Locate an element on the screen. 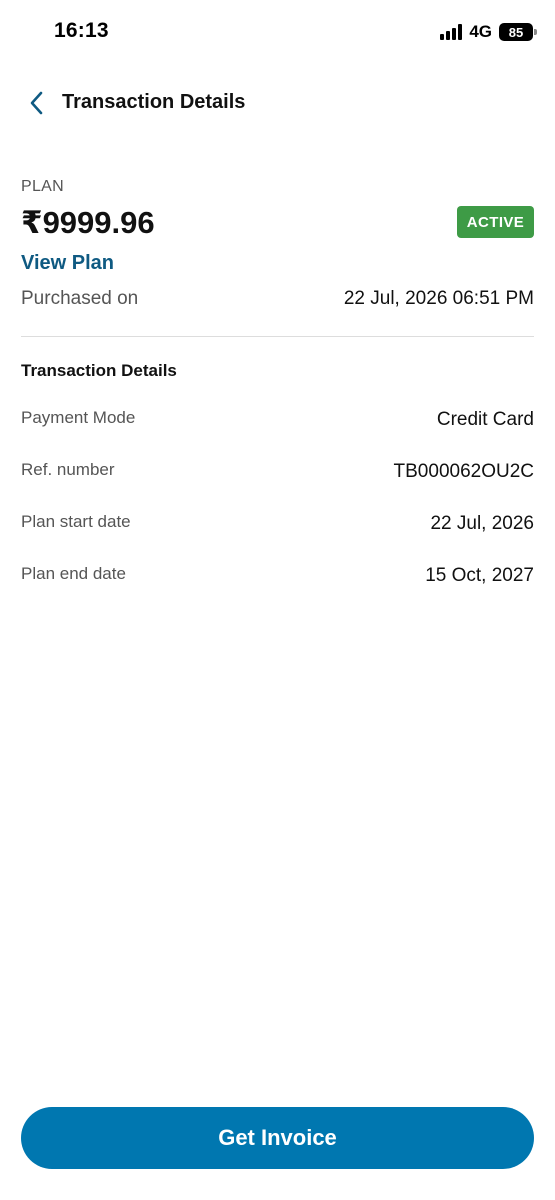 The image size is (555, 1200). status-bar: 16:13 4G 85 is located at coordinates (277, 31).